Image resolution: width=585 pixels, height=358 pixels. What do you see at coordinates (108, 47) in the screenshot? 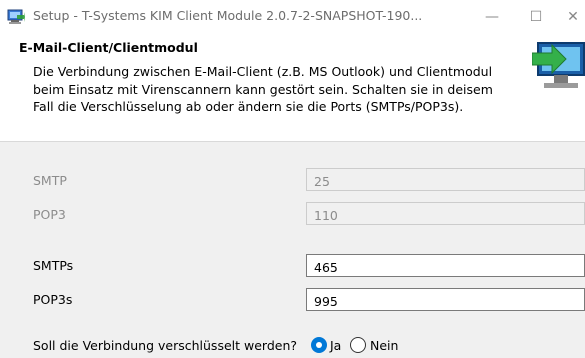
I see `page-title: E-Mail-Client/Clientmodul` at bounding box center [108, 47].